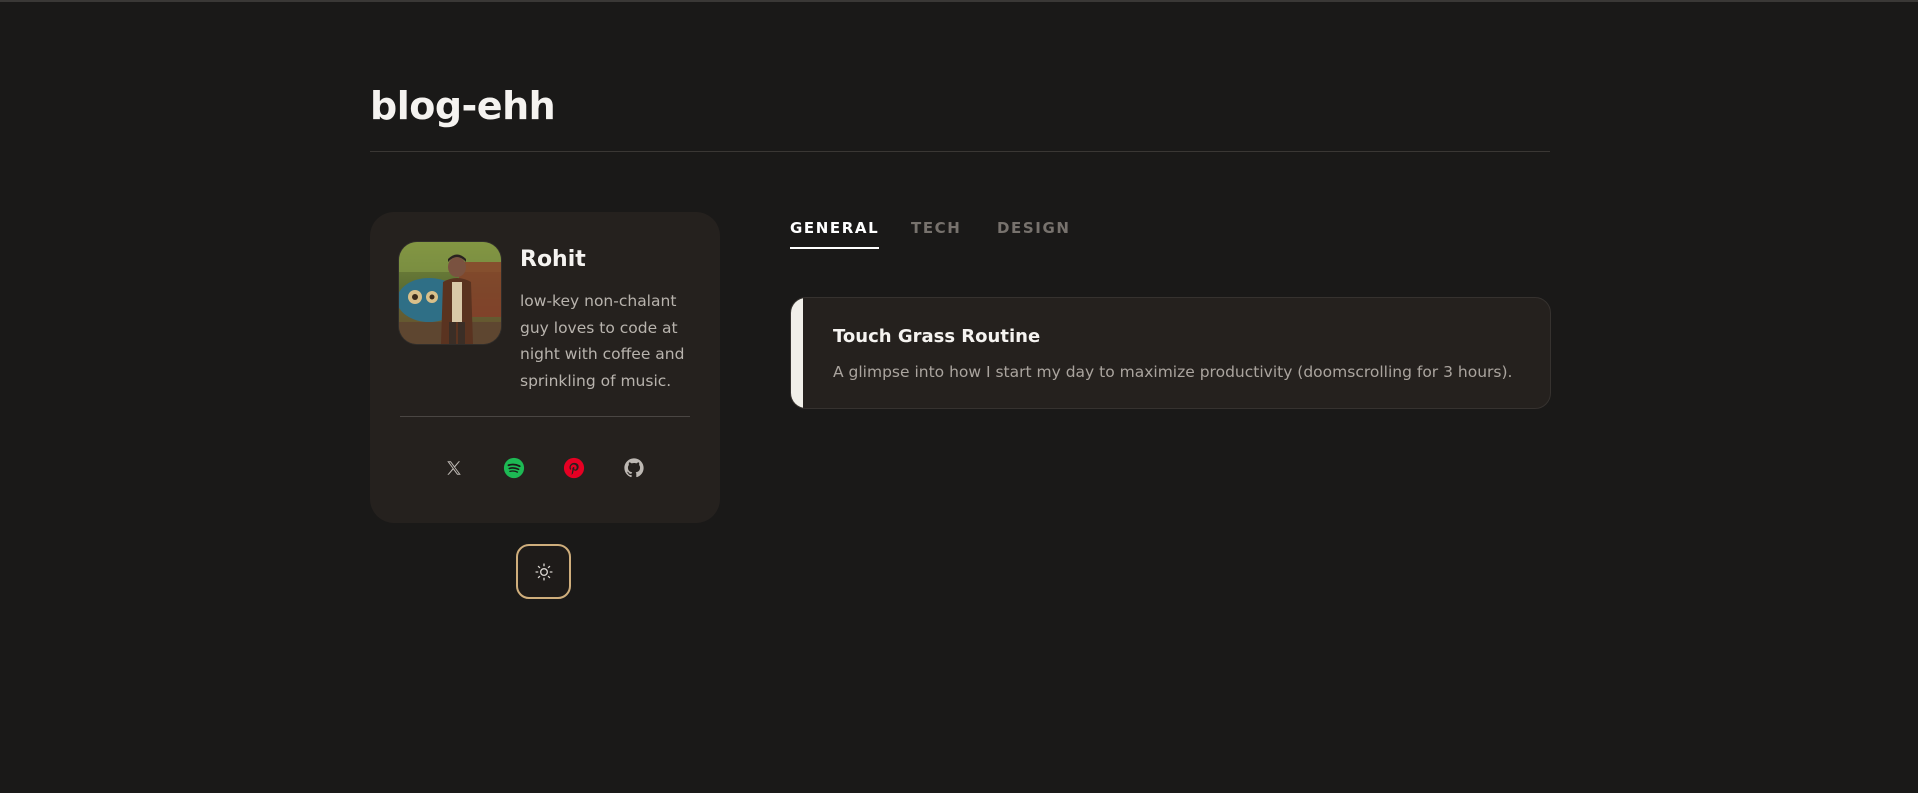 The width and height of the screenshot is (1918, 793). I want to click on avatar, so click(450, 293).